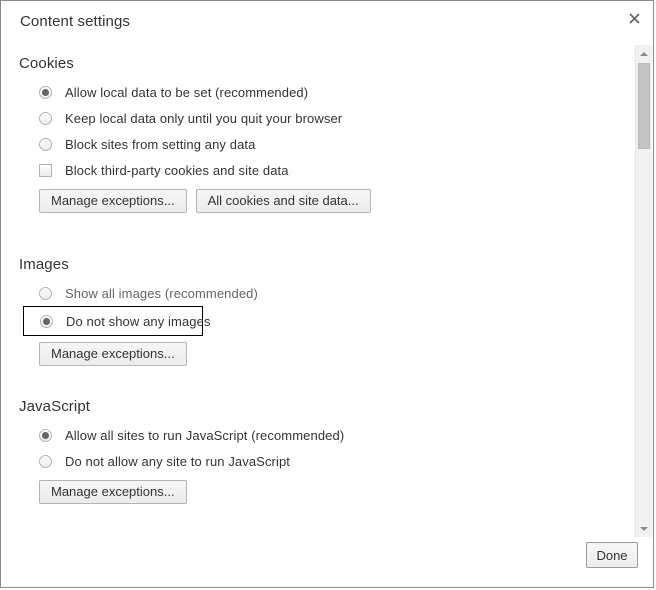 Image resolution: width=656 pixels, height=590 pixels. Describe the element at coordinates (643, 291) in the screenshot. I see `vertical-scrollbar` at that location.